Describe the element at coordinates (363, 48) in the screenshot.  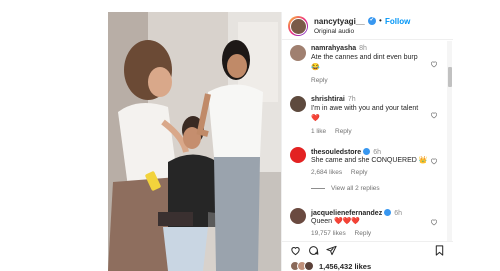
I see `comment-time: 8h` at that location.